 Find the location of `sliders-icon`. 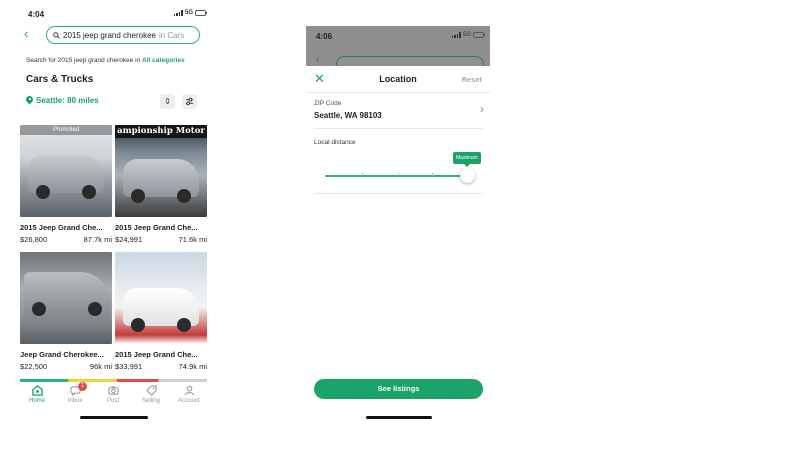

sliders-icon is located at coordinates (189, 101).